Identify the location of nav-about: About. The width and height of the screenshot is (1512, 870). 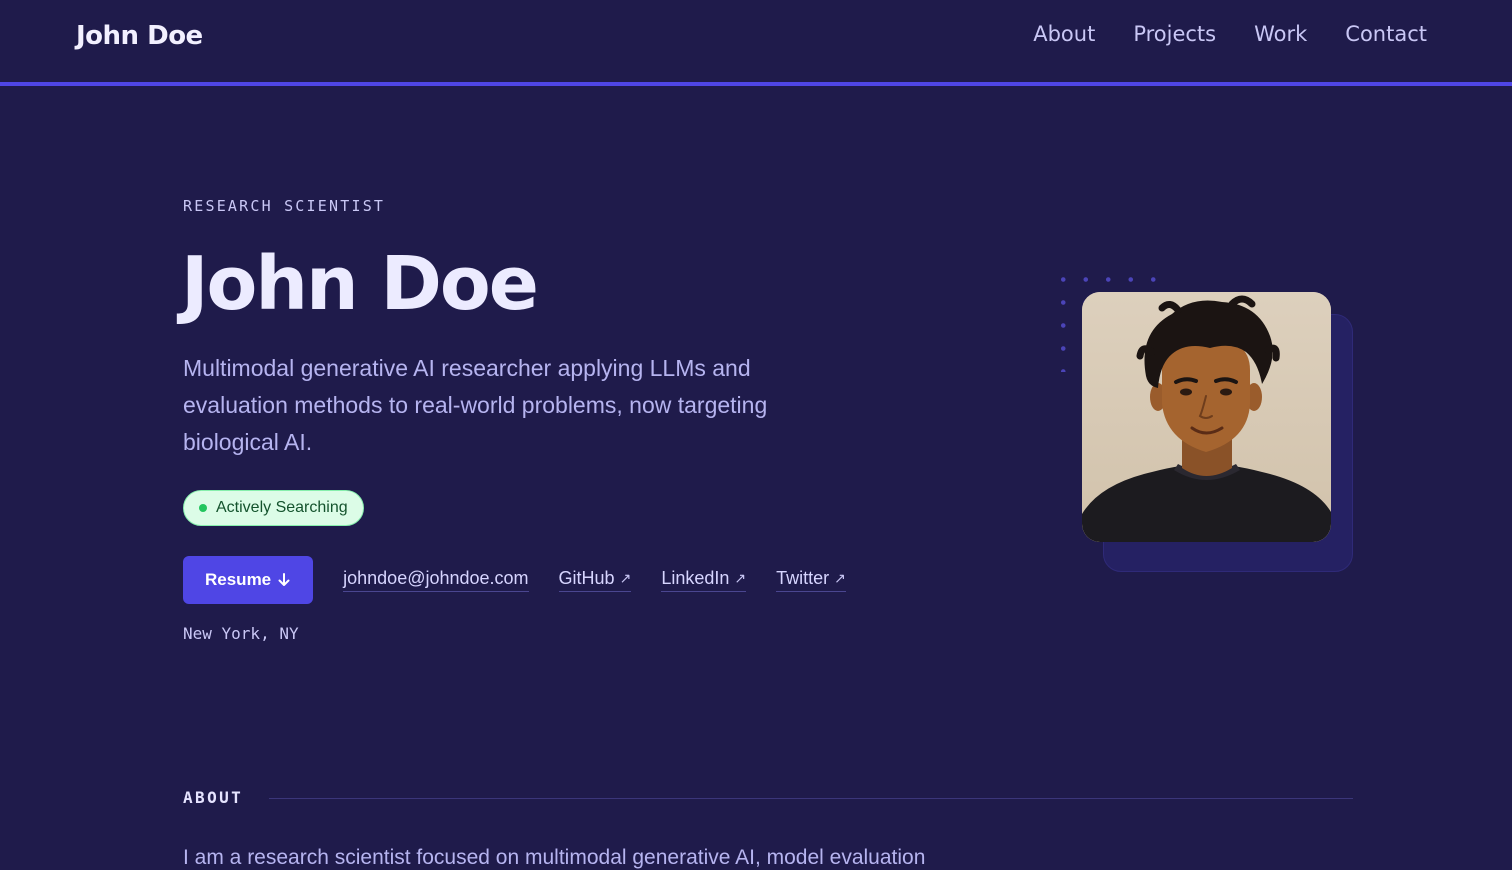
(1064, 34).